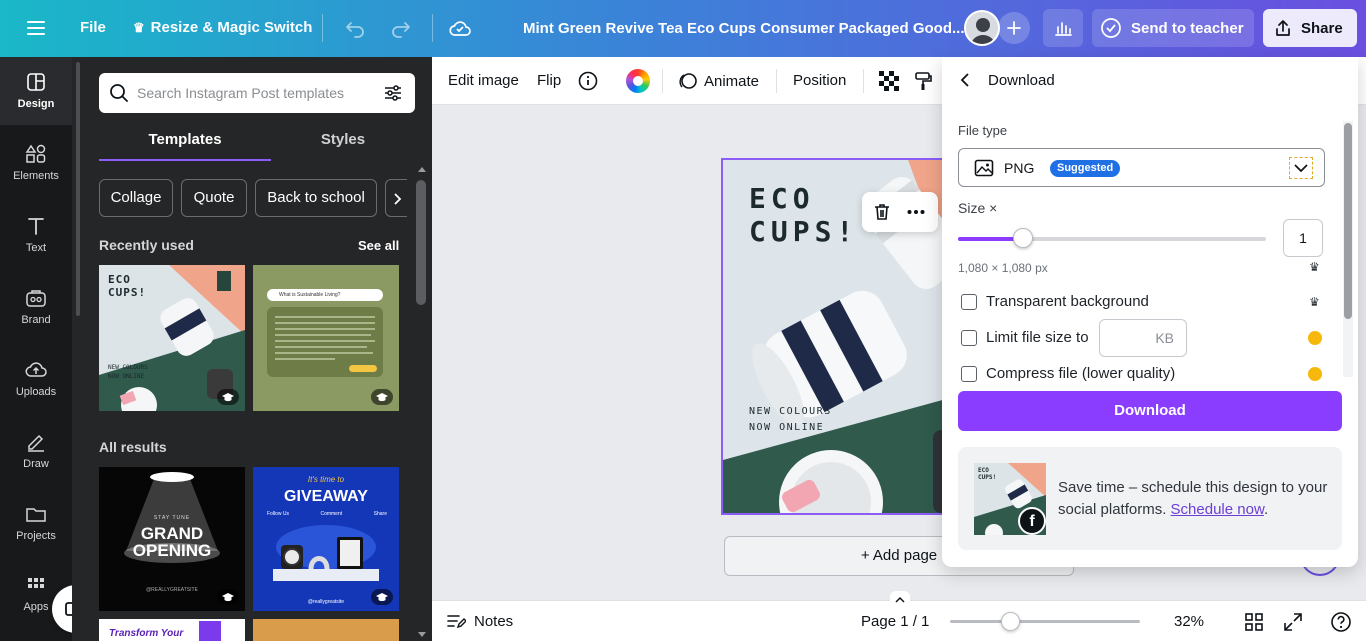 The width and height of the screenshot is (1366, 641). I want to click on notes-label: Notes, so click(494, 621).